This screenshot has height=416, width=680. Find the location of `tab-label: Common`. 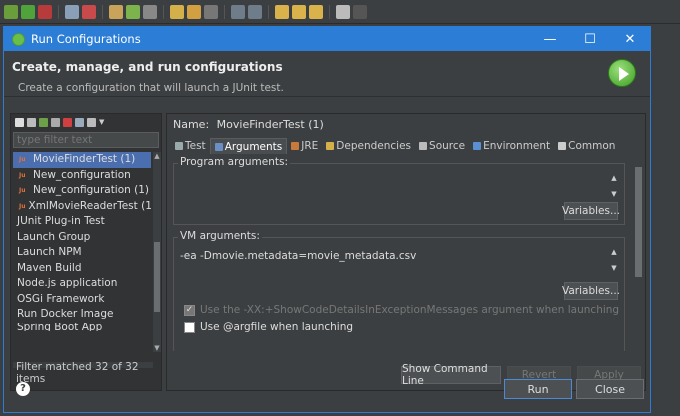

tab-label: Common is located at coordinates (592, 146).